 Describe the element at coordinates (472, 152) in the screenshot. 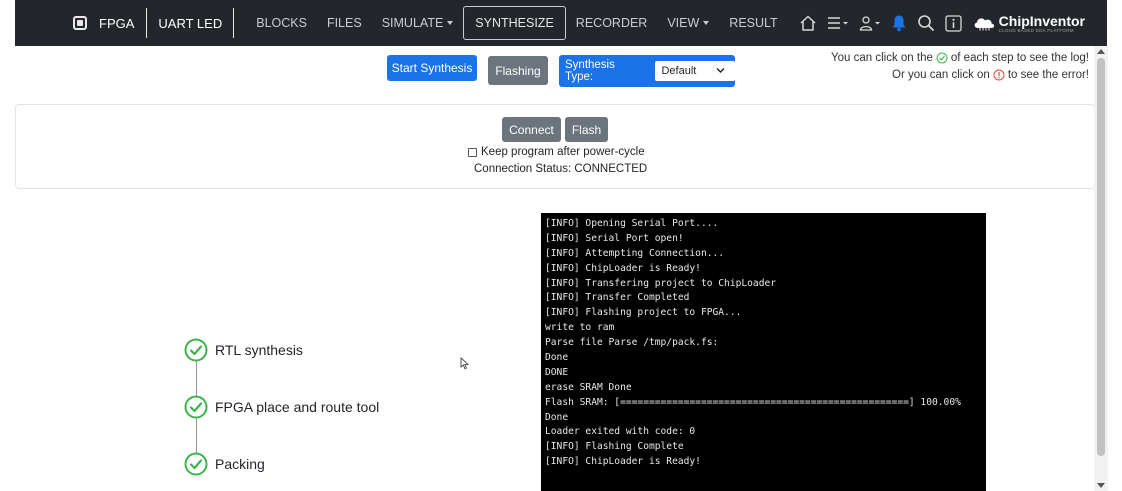

I see `keep-program-checkbox` at that location.